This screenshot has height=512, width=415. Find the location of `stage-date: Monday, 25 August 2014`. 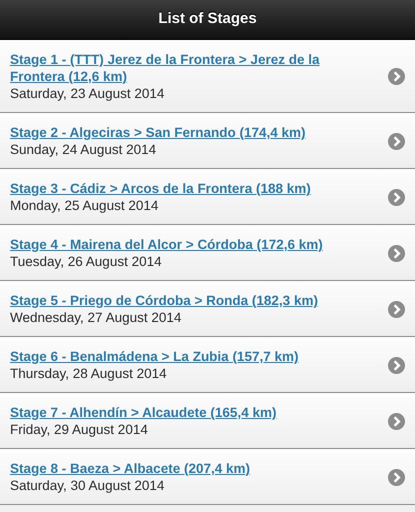

stage-date: Monday, 25 August 2014 is located at coordinates (85, 205).